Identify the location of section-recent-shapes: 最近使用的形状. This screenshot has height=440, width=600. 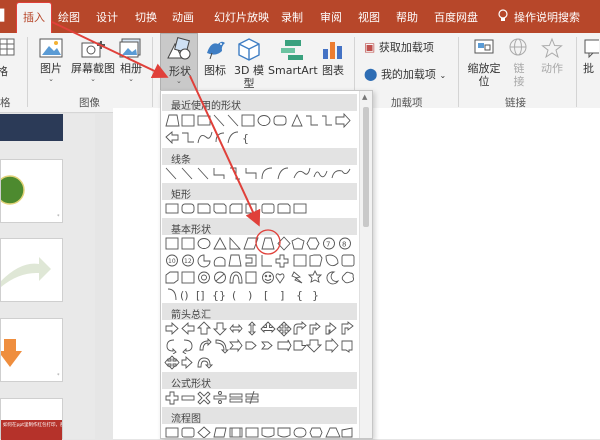
(259, 103).